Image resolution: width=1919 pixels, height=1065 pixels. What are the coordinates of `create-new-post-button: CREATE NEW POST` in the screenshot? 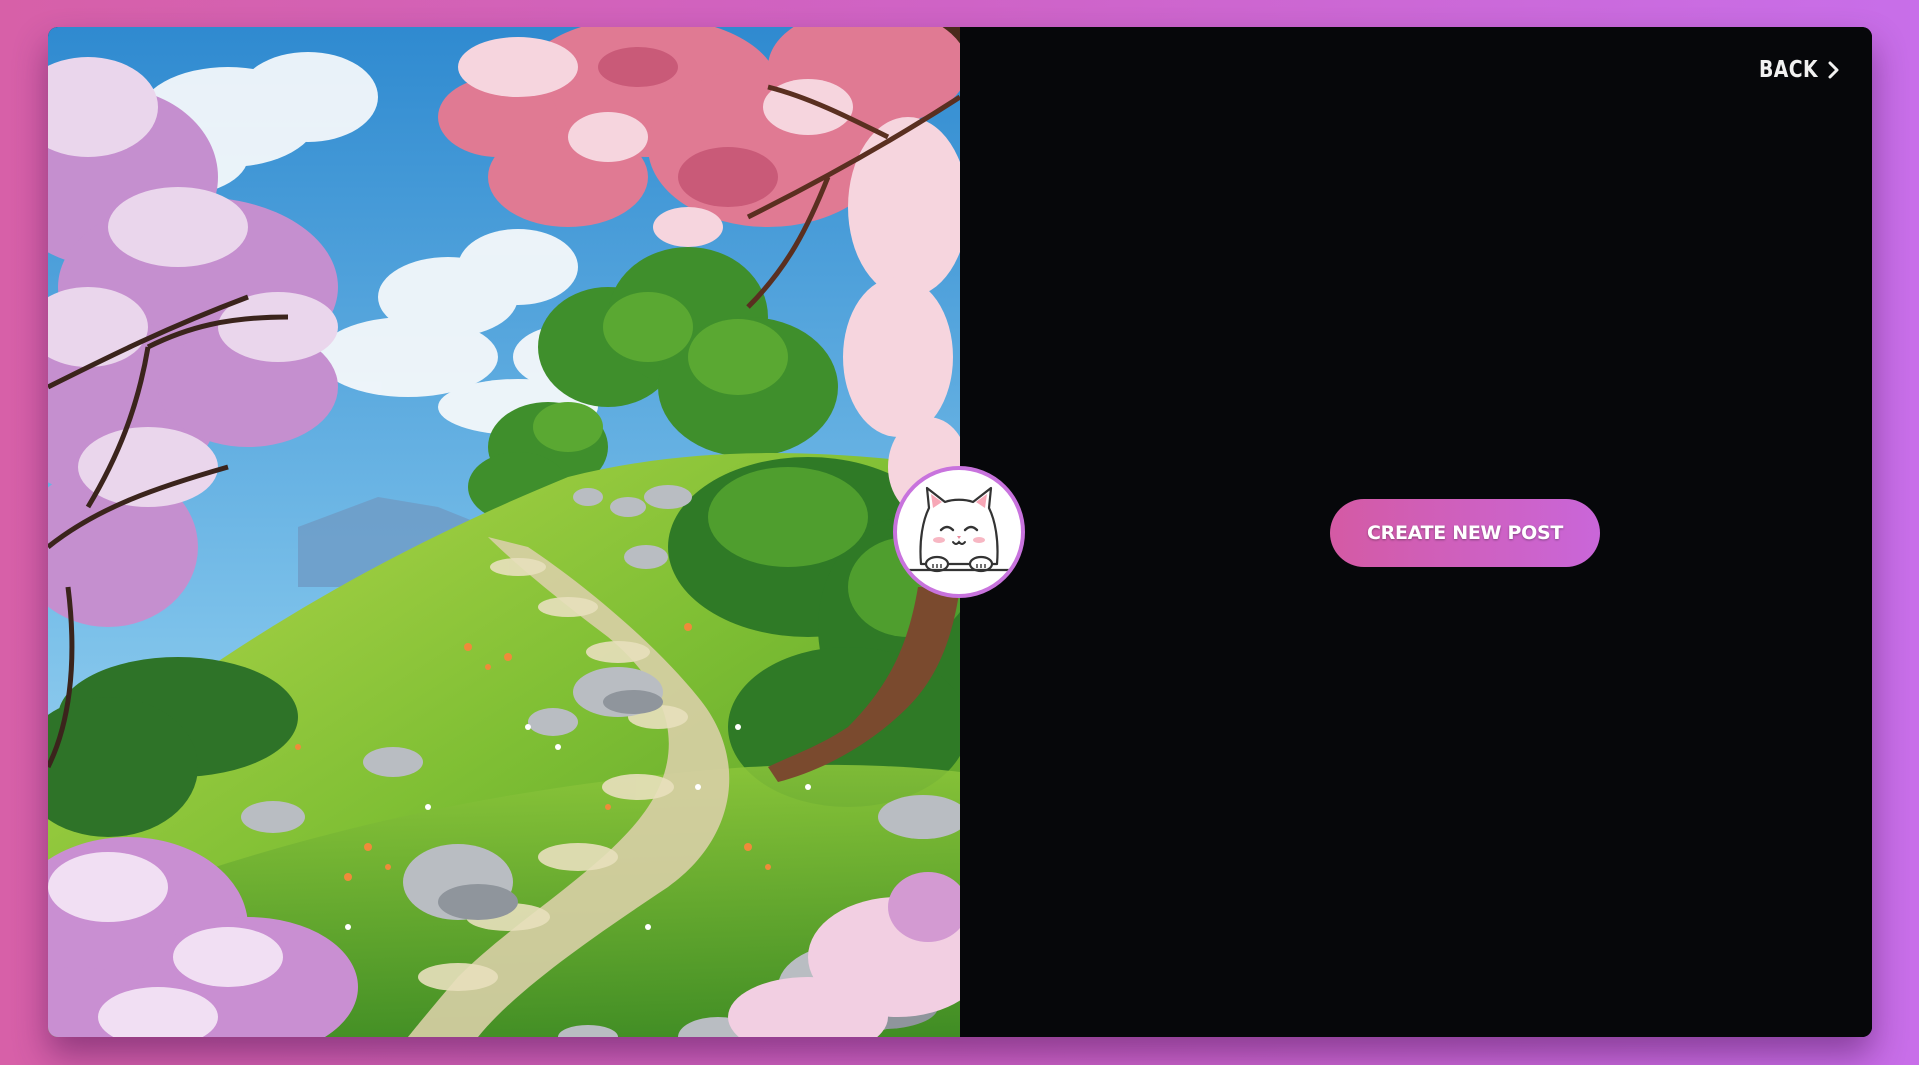 It's located at (1465, 533).